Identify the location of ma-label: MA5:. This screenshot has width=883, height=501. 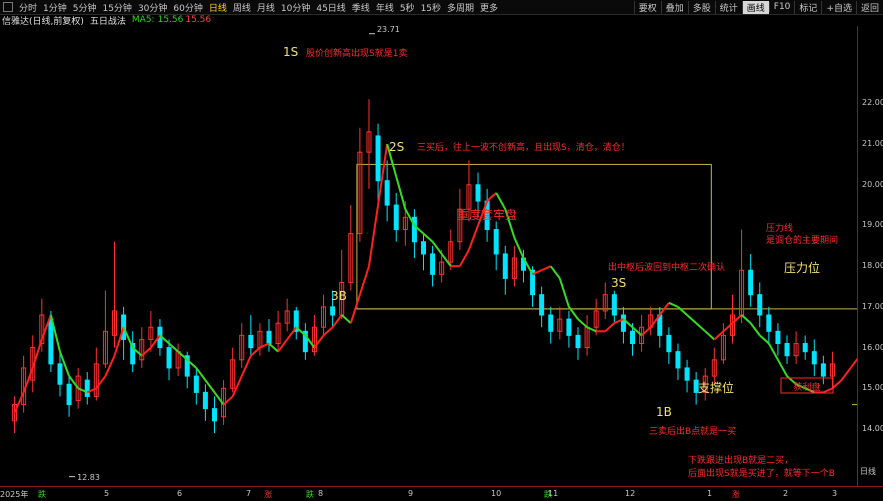
(143, 20).